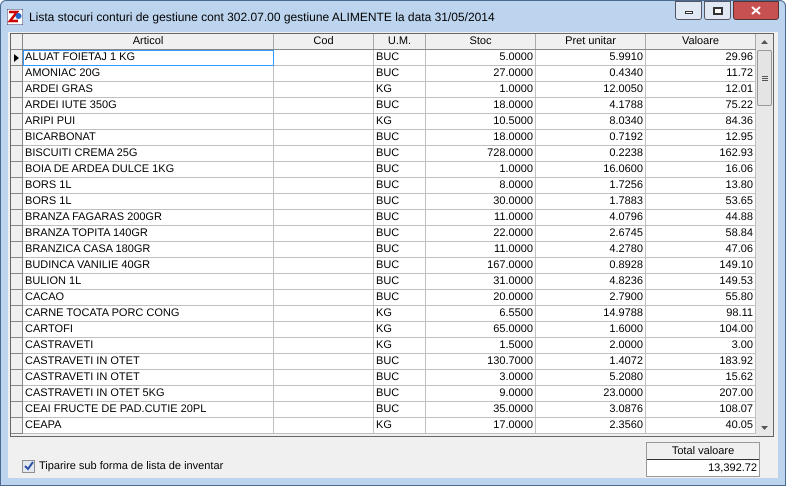 The height and width of the screenshot is (486, 786). What do you see at coordinates (123, 466) in the screenshot?
I see `inventory-list-checkbox: Tiparire sub forma de lista de inventar` at bounding box center [123, 466].